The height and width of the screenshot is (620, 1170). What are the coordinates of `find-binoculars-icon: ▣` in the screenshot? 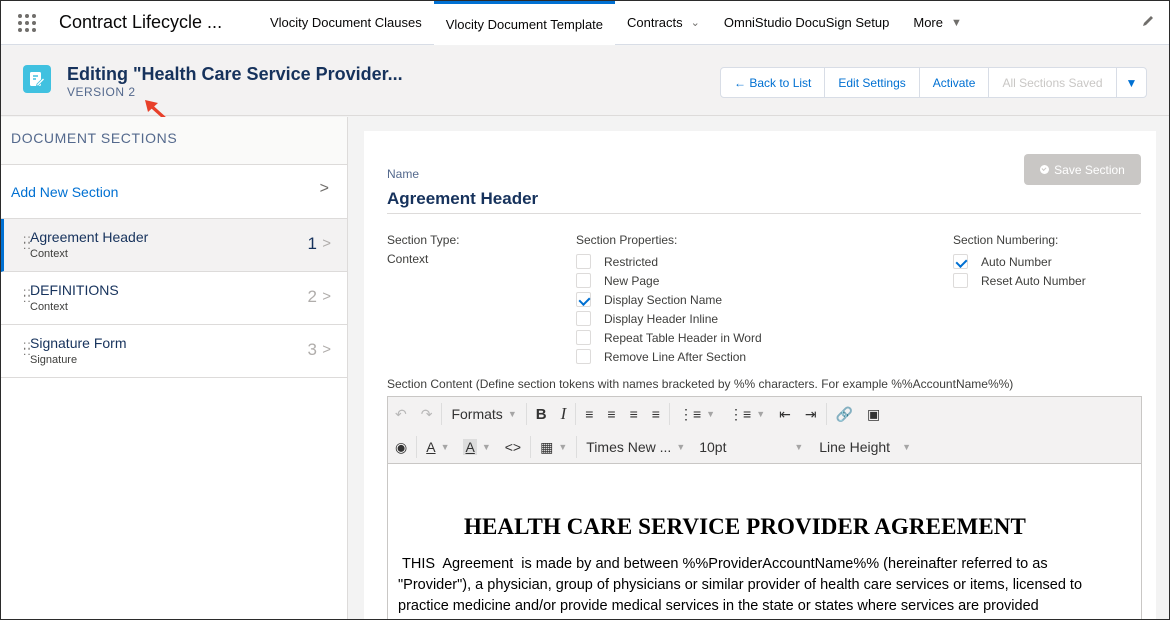 It's located at (873, 414).